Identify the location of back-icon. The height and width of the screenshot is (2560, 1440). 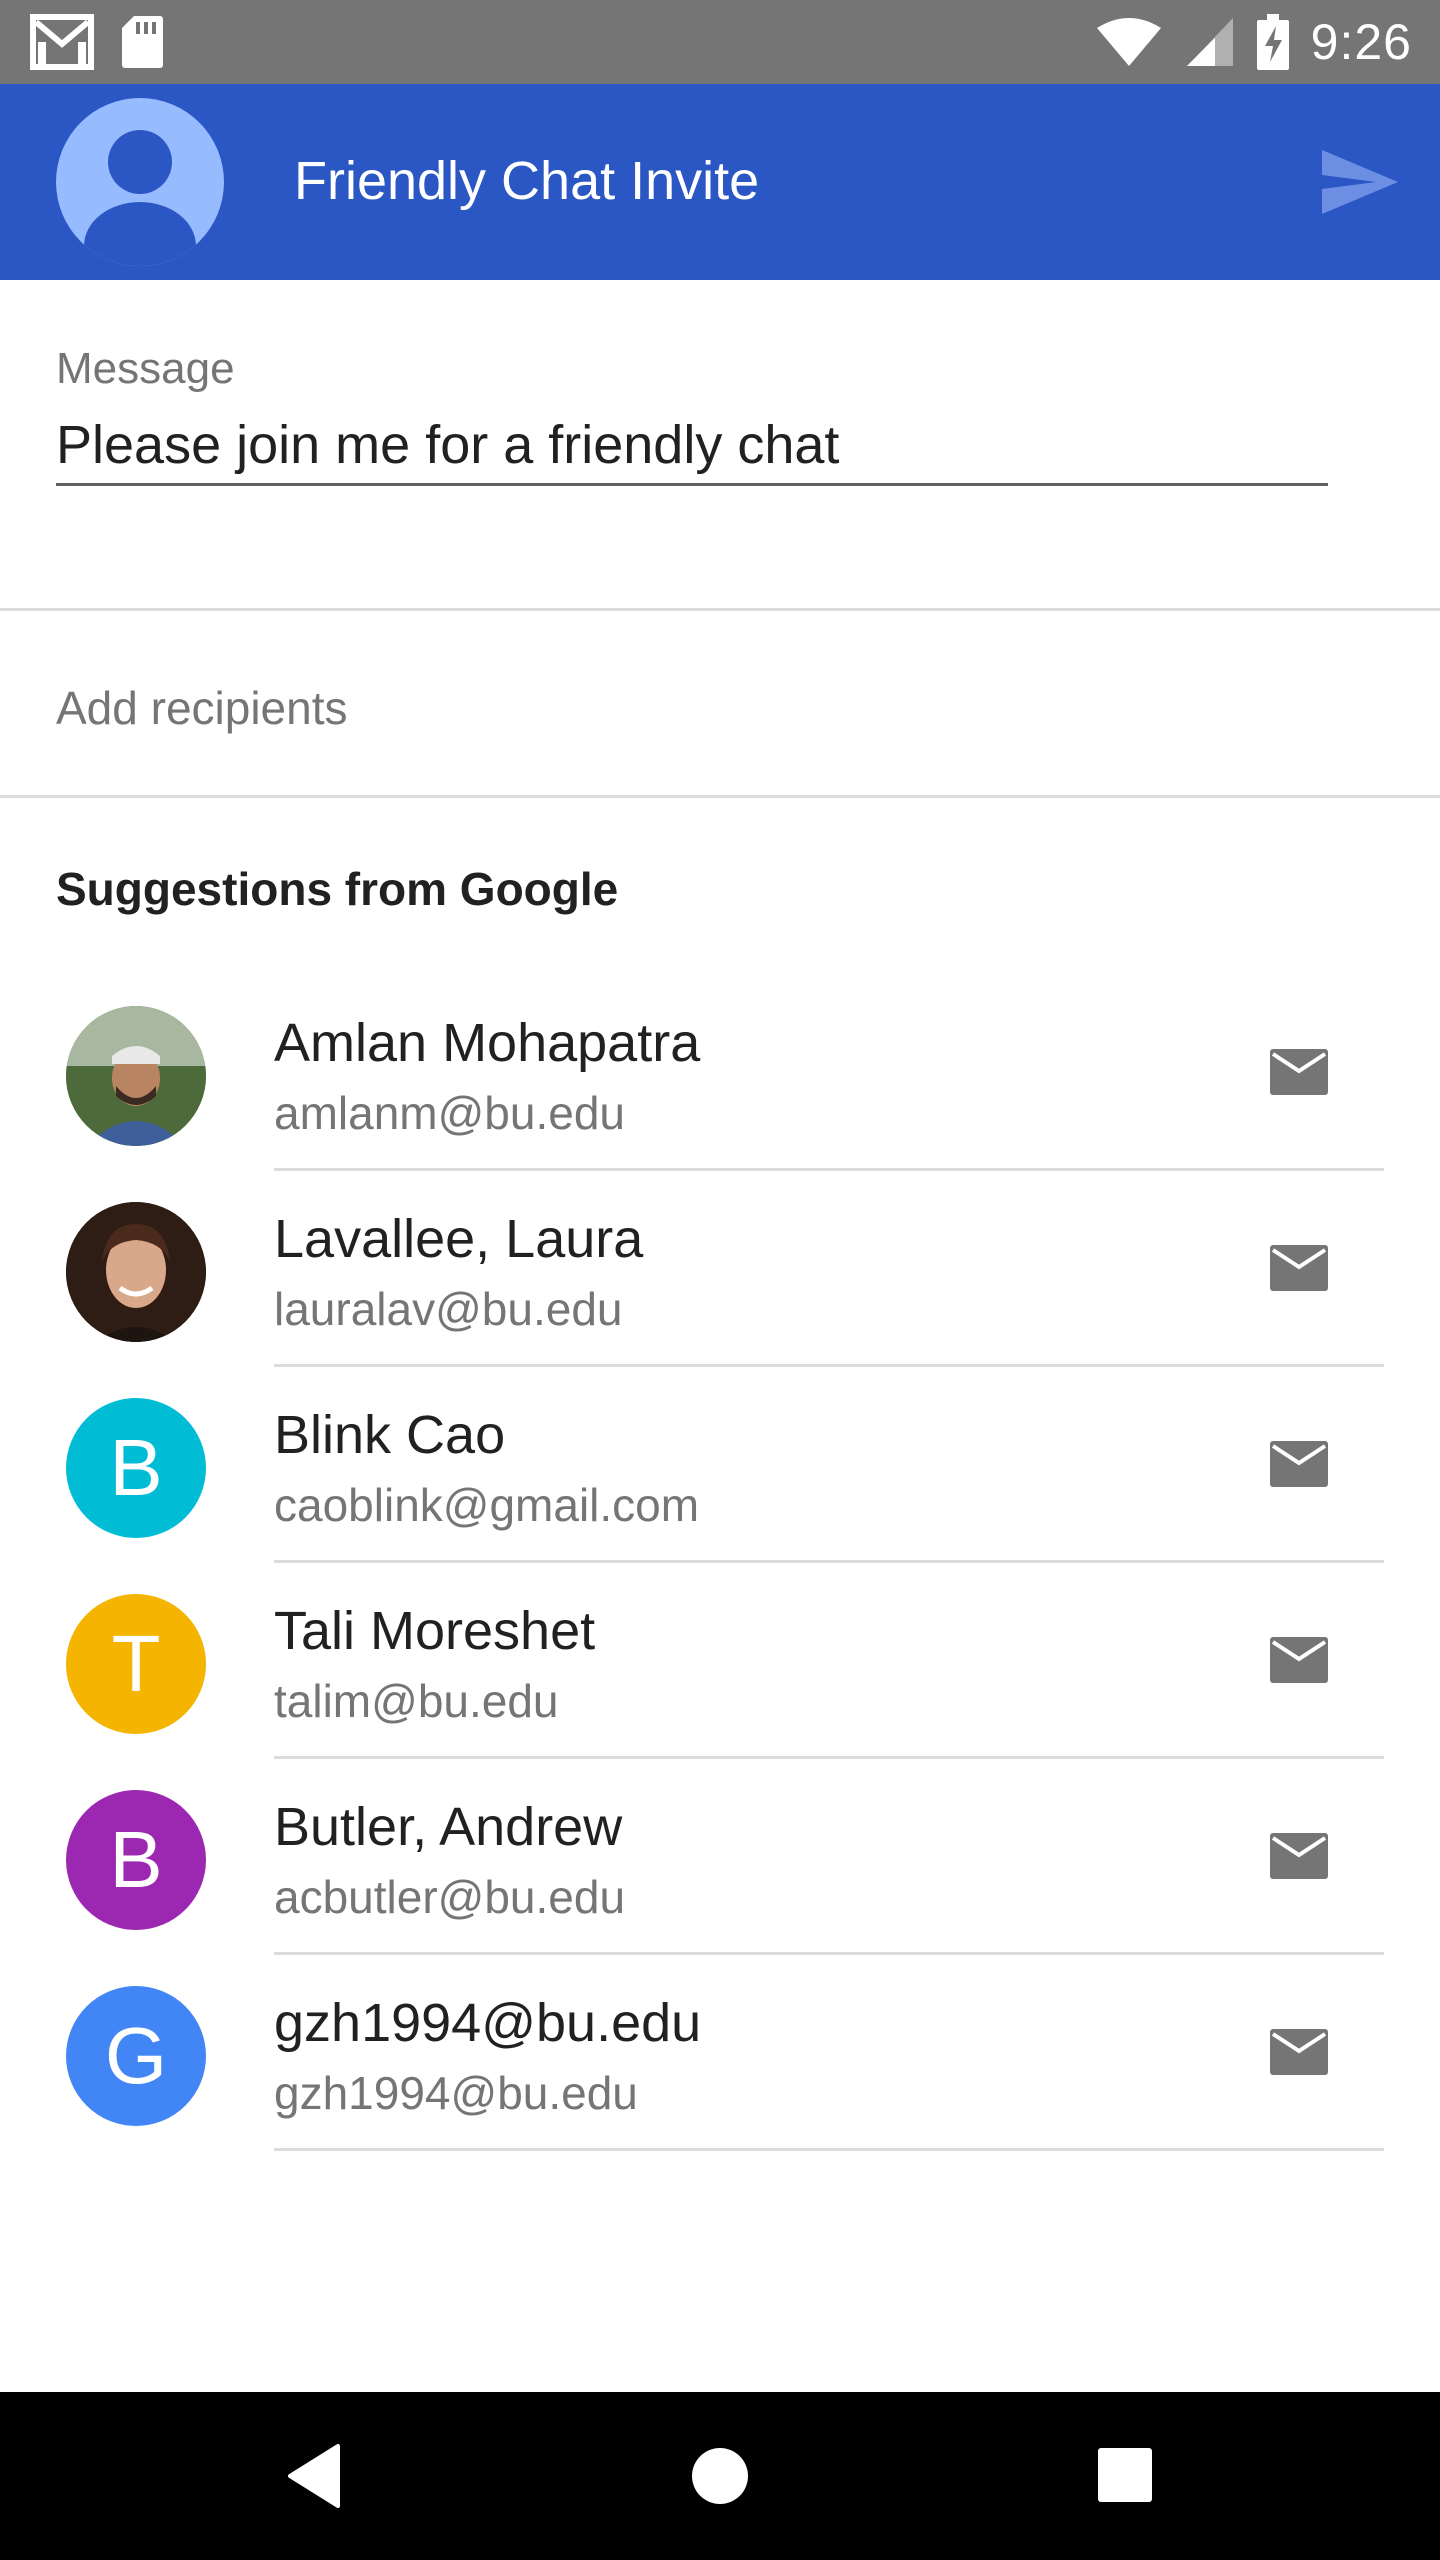
(316, 2476).